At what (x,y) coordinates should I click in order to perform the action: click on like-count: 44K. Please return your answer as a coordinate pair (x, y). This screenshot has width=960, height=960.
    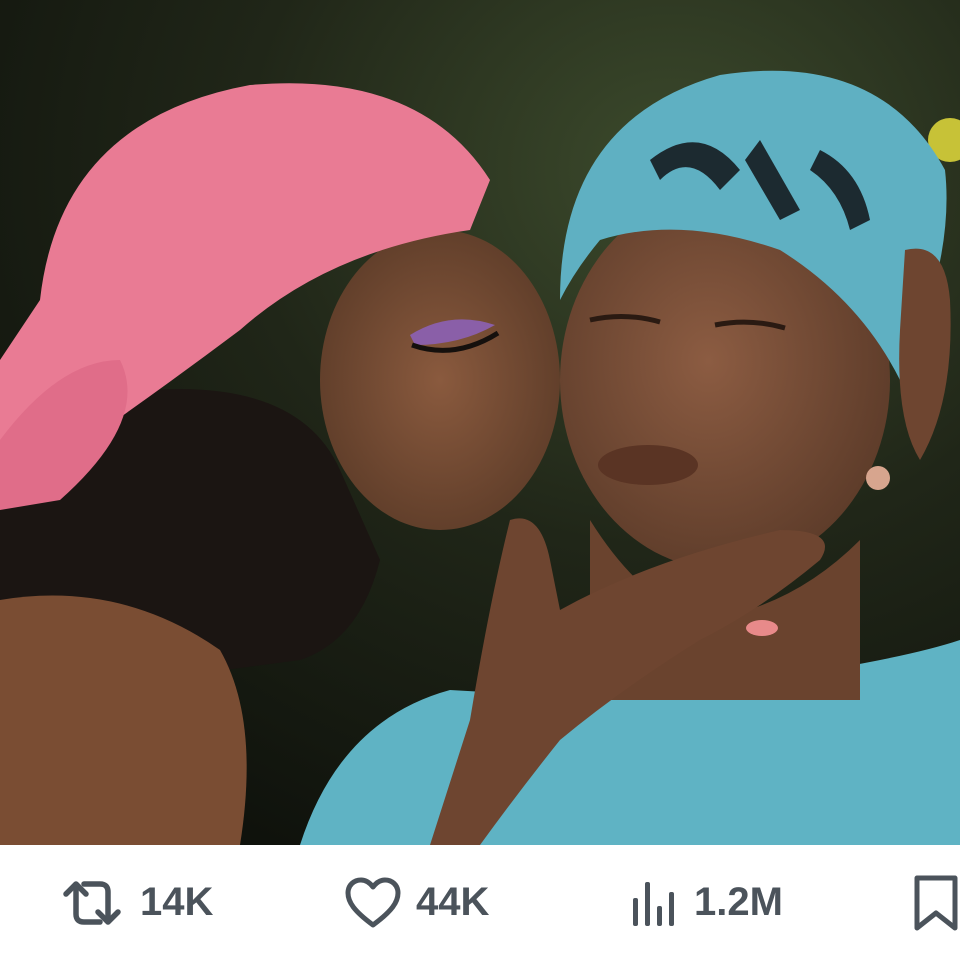
    Looking at the image, I should click on (453, 902).